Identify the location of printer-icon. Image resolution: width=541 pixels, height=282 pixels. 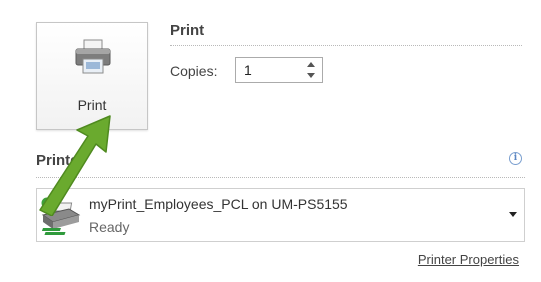
(93, 56).